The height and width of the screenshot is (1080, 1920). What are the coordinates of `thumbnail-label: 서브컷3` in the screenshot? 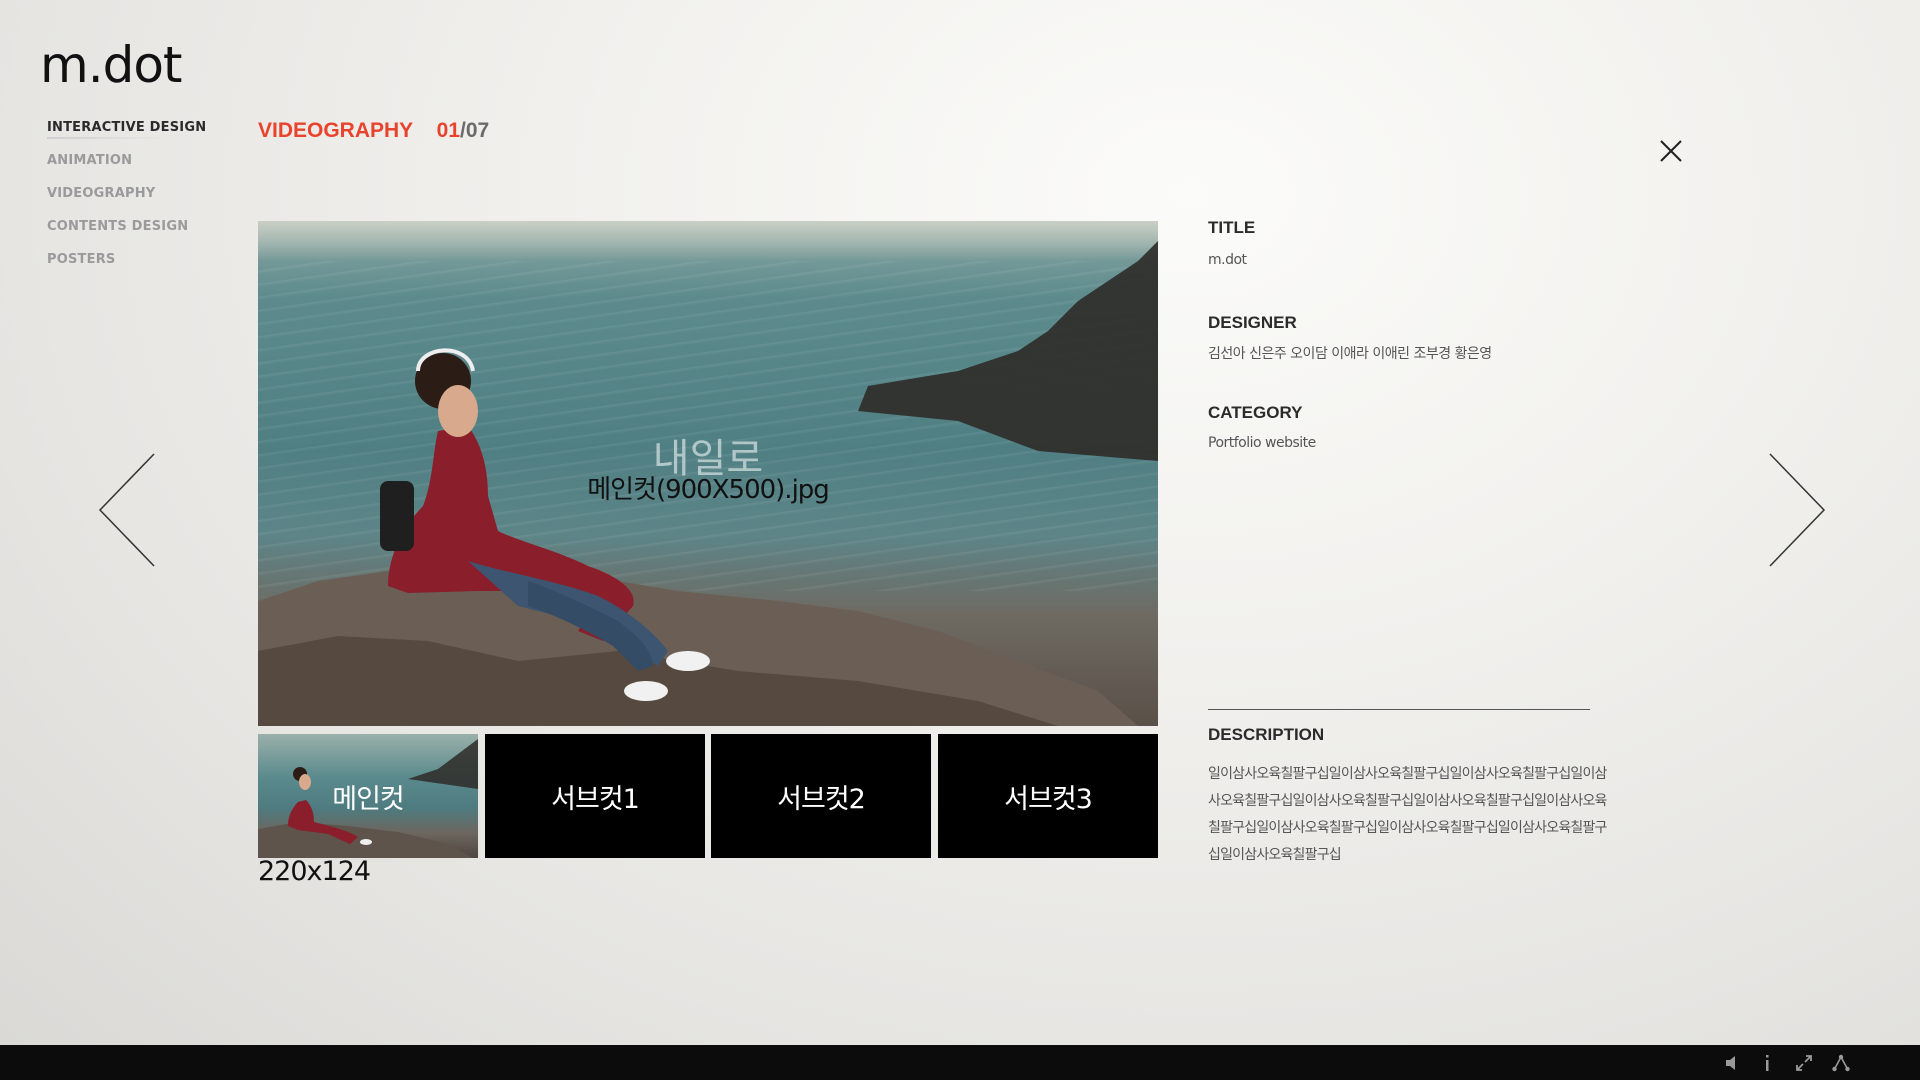 It's located at (1048, 799).